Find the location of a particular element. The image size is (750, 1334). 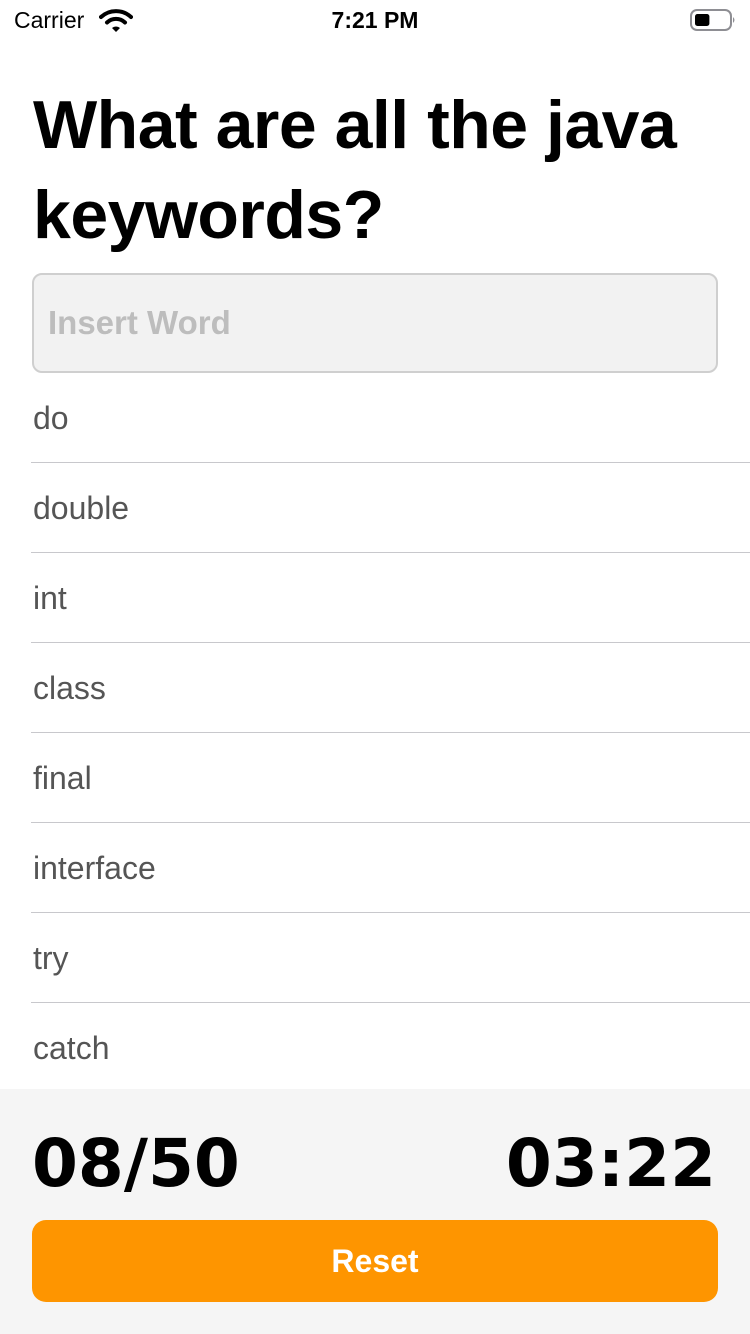

status-bar: Carrier 7:21 PM is located at coordinates (375, 20).